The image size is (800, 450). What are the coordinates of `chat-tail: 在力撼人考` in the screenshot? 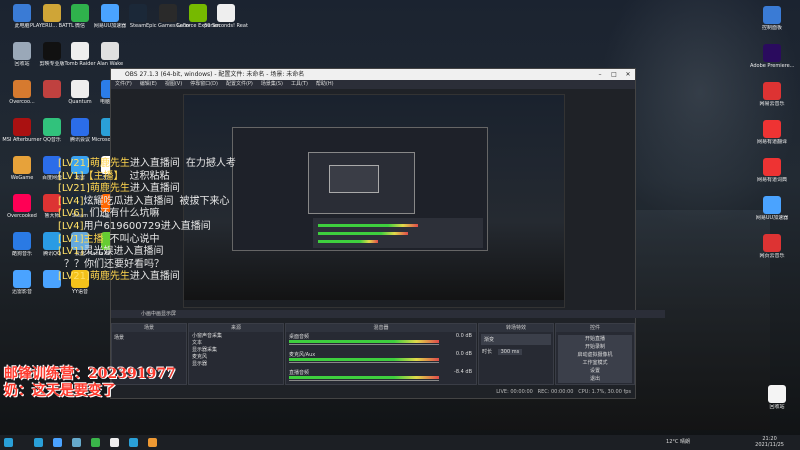 It's located at (210, 163).